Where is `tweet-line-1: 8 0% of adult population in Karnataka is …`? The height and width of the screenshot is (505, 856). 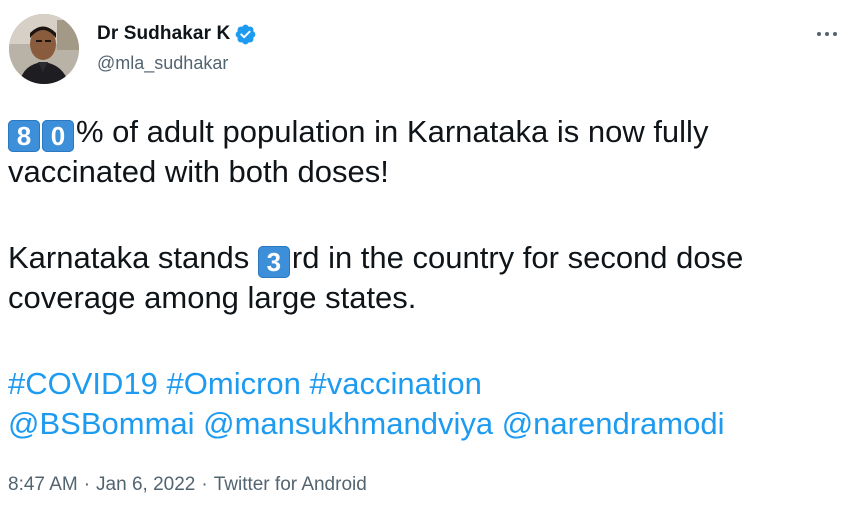 tweet-line-1: 8 0% of adult population in Karnataka is … is located at coordinates (428, 132).